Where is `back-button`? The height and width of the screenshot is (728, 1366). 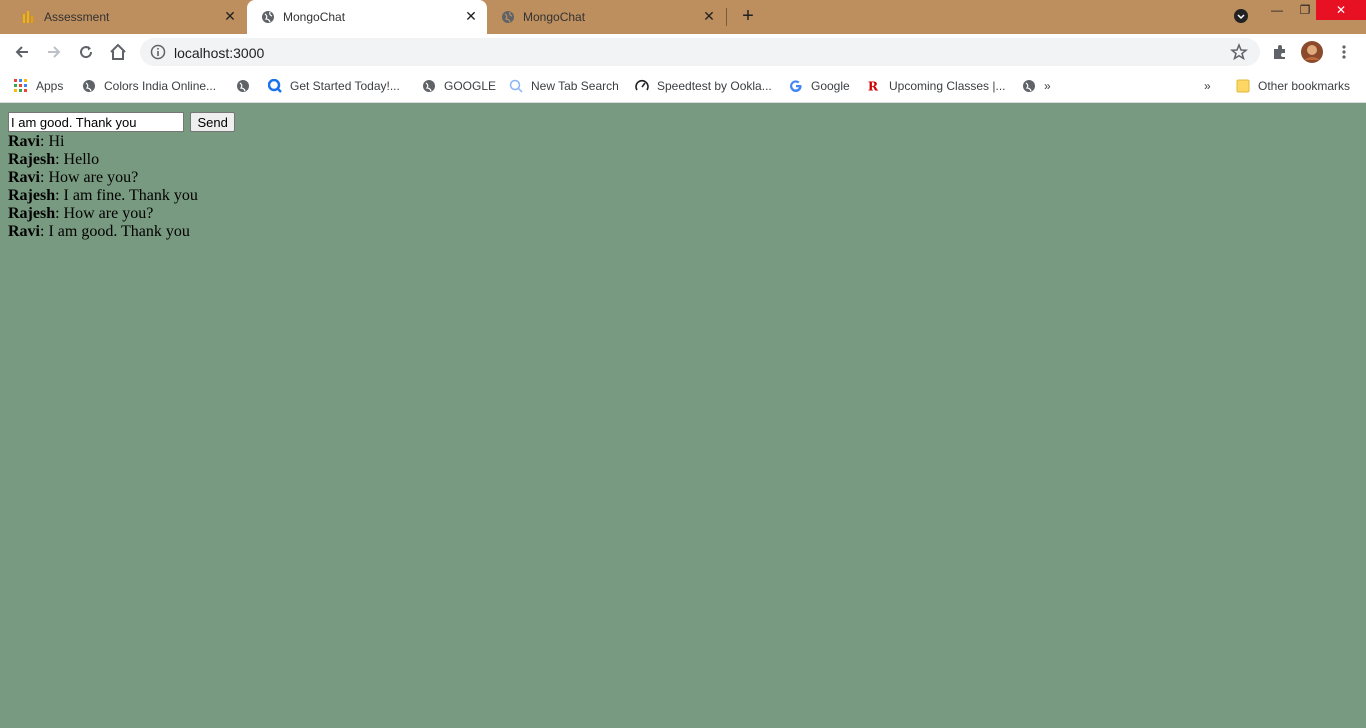 back-button is located at coordinates (22, 52).